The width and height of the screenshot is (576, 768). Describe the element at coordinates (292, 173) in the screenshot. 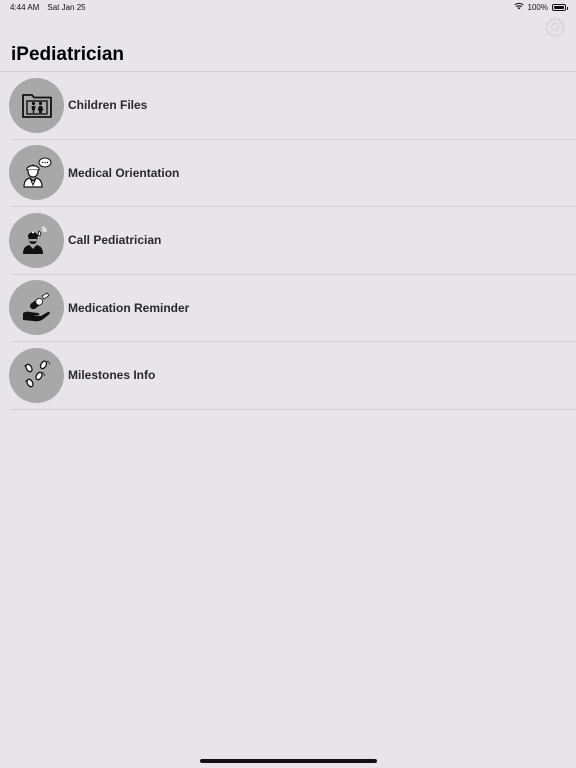

I see `menu-item-medical-orientation: Medical Orientation` at that location.